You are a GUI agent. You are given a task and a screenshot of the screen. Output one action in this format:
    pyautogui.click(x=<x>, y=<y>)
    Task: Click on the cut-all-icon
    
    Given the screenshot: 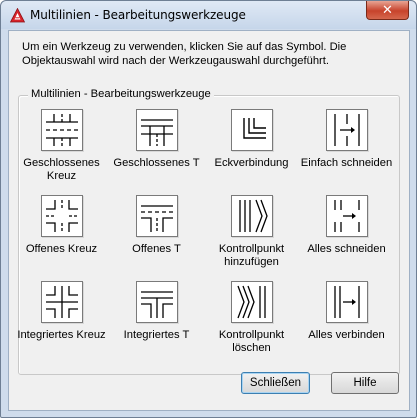 What is the action you would take?
    pyautogui.click(x=346, y=216)
    